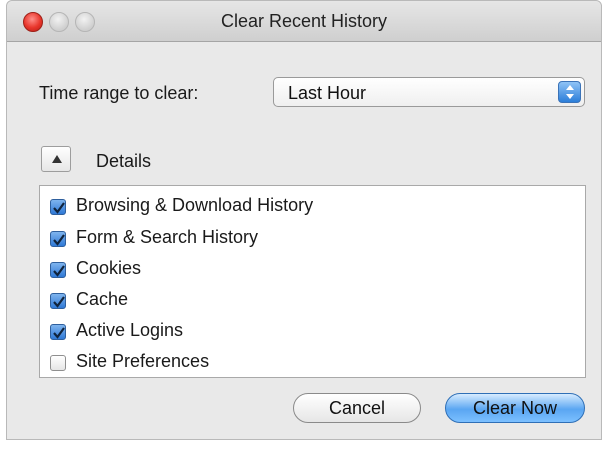 The image size is (606, 456). I want to click on item-label: Browsing & Download History, so click(195, 205).